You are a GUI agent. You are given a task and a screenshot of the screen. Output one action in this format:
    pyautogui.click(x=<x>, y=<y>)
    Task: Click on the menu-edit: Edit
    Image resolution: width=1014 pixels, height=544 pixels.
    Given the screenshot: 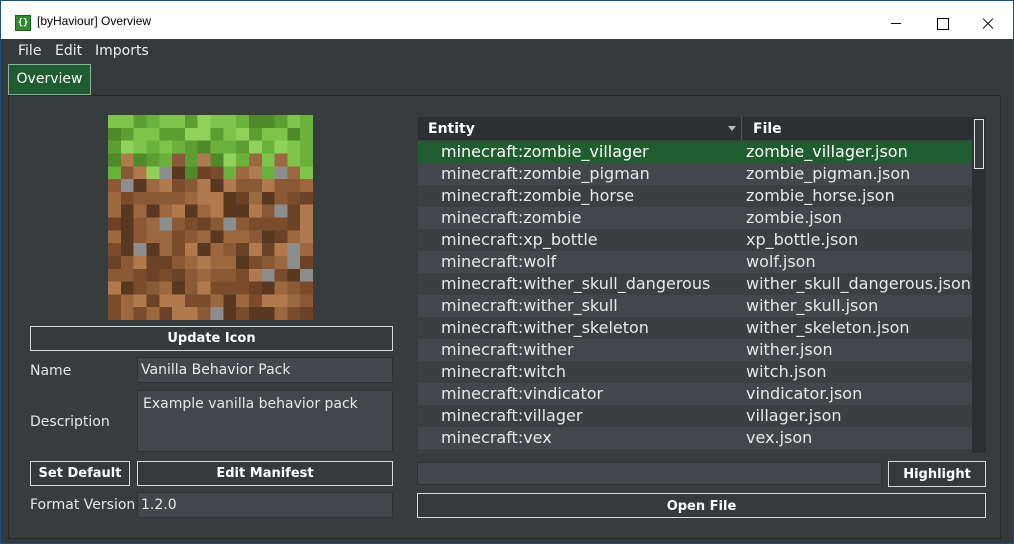 What is the action you would take?
    pyautogui.click(x=68, y=51)
    